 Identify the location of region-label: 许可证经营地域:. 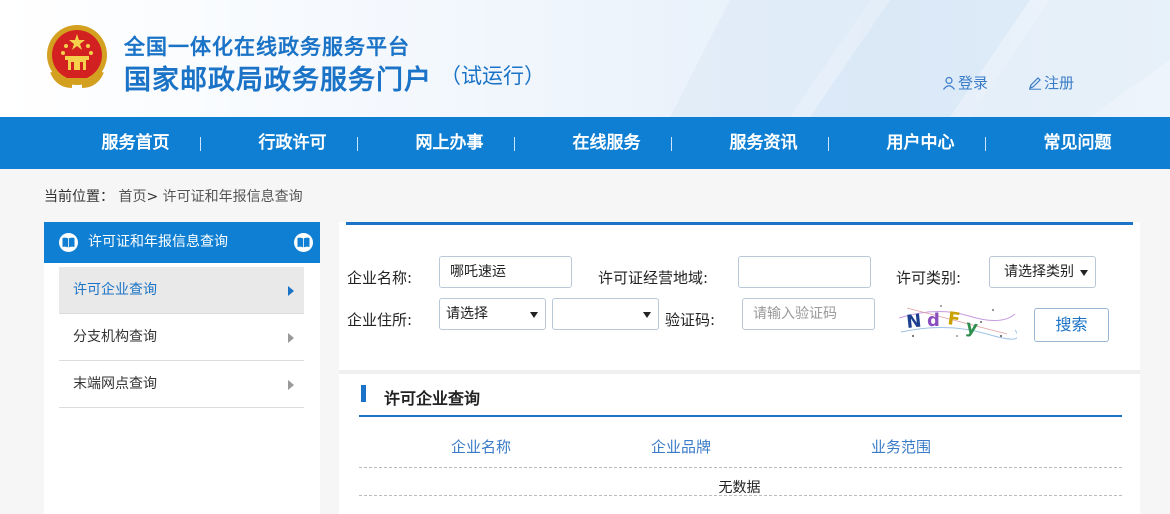
(653, 278).